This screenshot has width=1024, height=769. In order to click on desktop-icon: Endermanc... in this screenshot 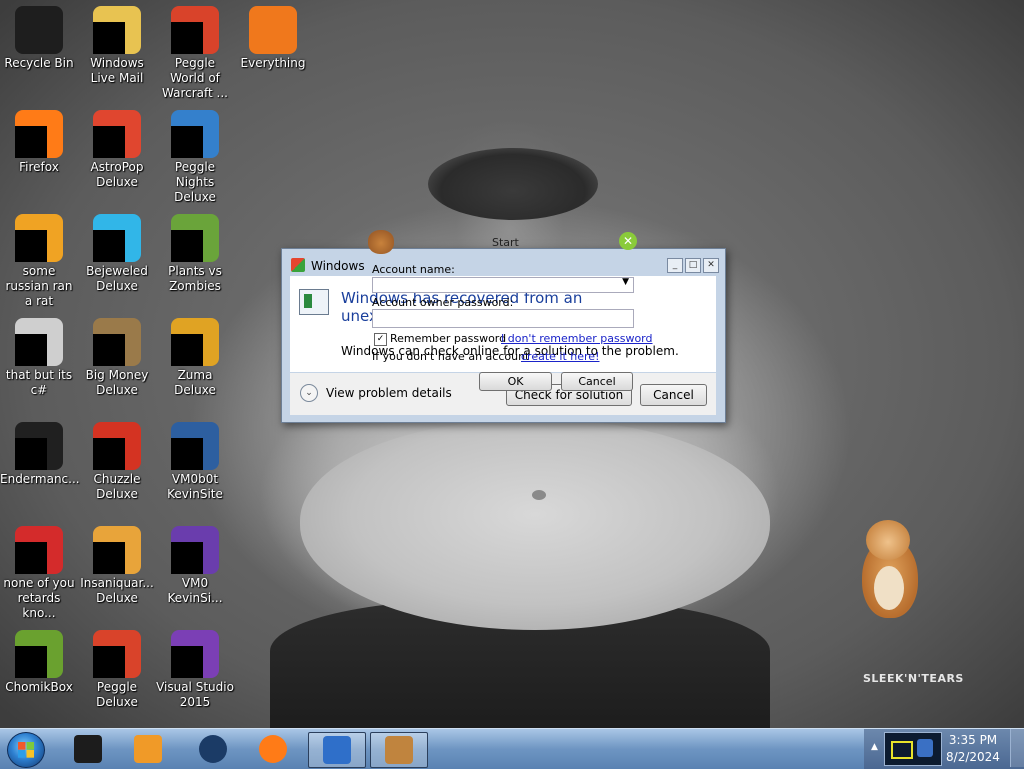, I will do `click(40, 451)`.